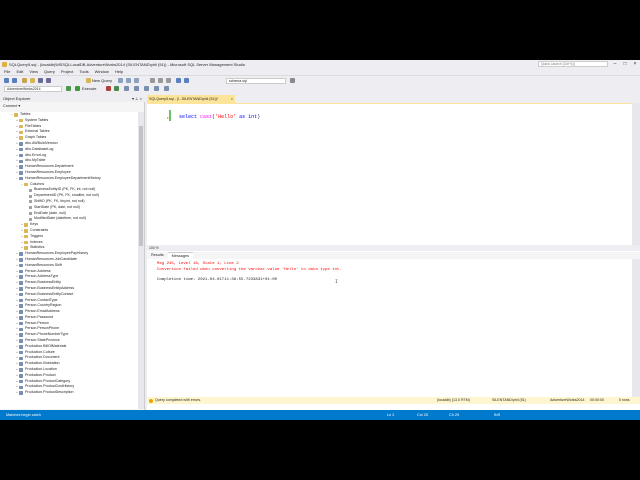  What do you see at coordinates (160, 80) in the screenshot?
I see `copy-icon` at bounding box center [160, 80].